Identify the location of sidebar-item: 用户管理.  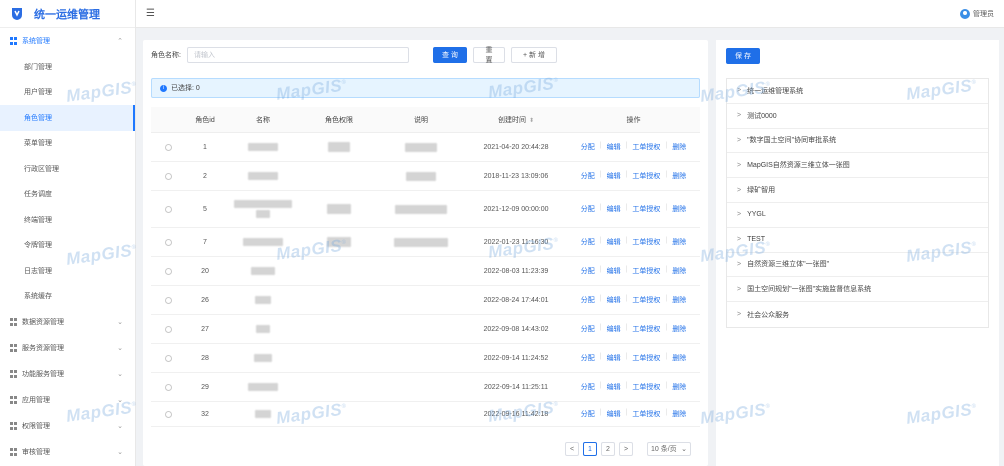
(67, 93).